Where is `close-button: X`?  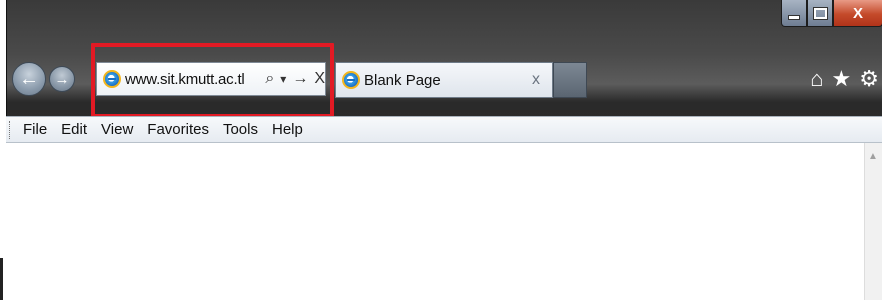 close-button: X is located at coordinates (857, 13).